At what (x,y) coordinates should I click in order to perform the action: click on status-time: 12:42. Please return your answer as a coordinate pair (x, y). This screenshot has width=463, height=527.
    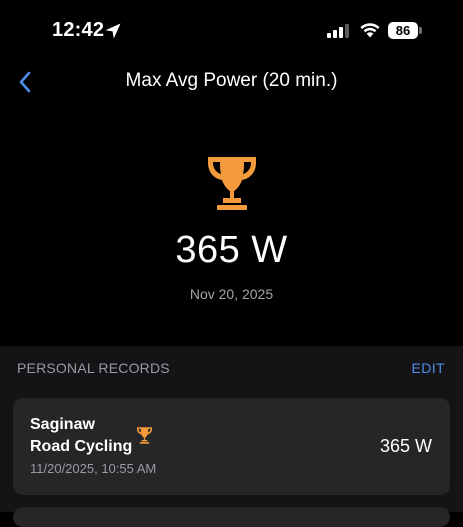
    Looking at the image, I should click on (78, 30).